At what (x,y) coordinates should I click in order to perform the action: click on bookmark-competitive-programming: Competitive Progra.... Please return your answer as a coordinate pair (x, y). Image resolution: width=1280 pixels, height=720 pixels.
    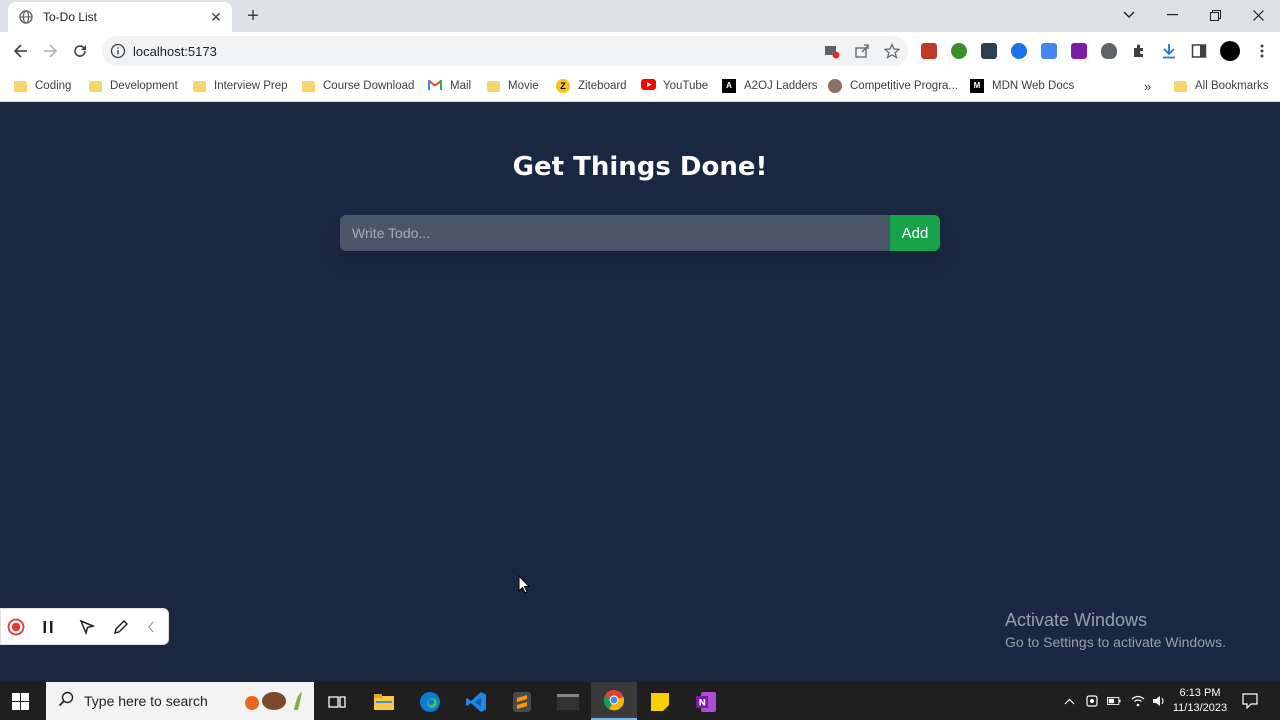
    Looking at the image, I should click on (893, 86).